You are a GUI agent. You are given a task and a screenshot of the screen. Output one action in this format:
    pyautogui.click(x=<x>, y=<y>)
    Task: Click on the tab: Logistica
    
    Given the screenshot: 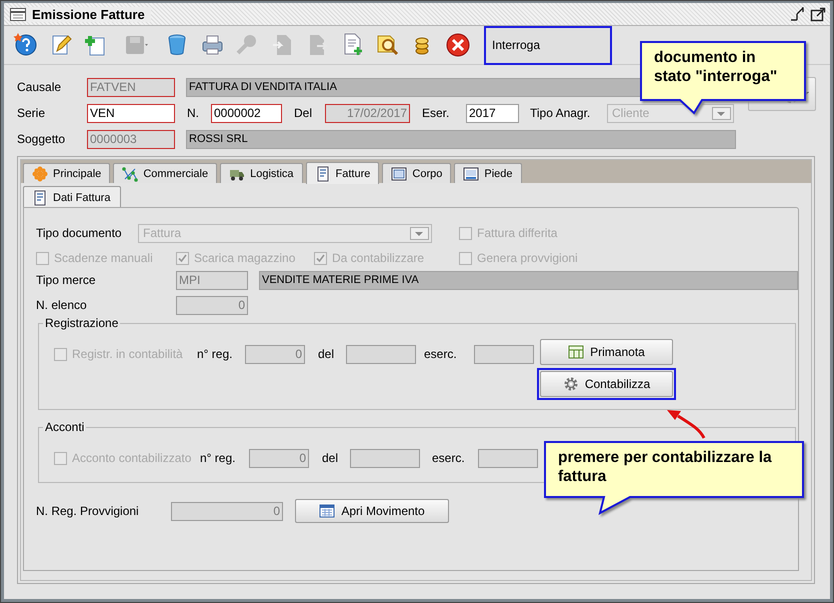 What is the action you would take?
    pyautogui.click(x=261, y=173)
    